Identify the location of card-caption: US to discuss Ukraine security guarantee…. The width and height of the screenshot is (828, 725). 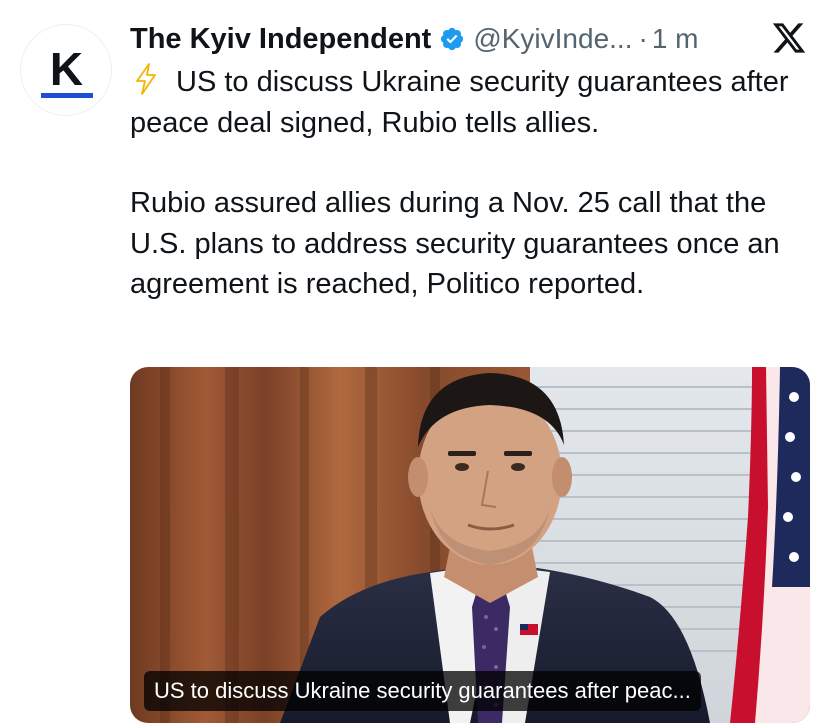
(422, 691).